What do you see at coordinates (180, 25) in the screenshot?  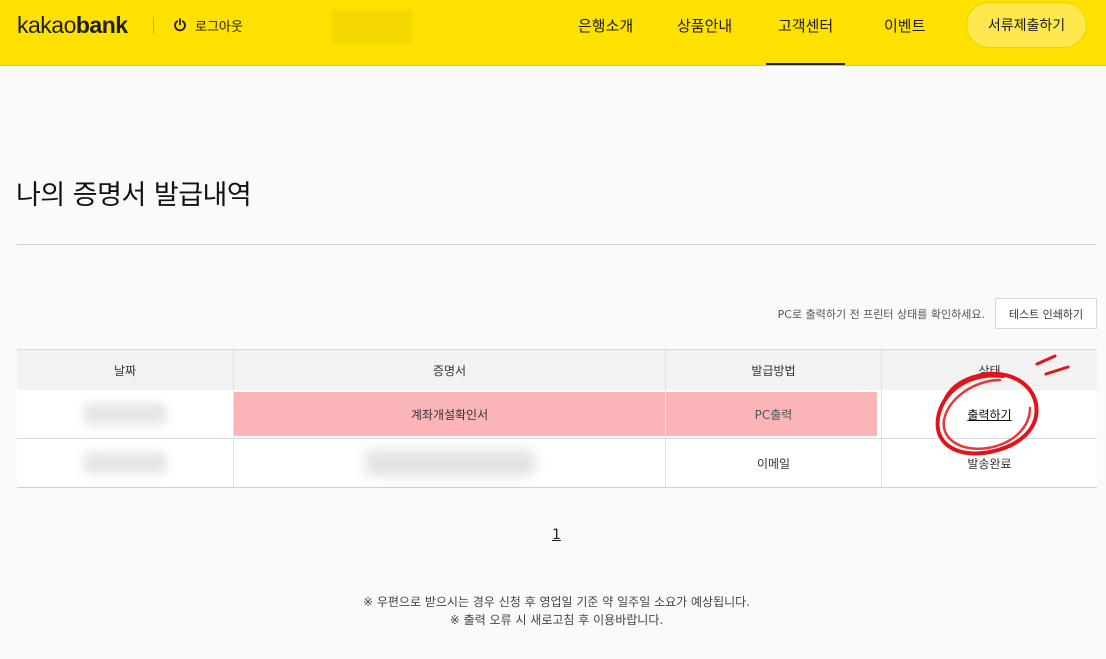 I see `power-icon` at bounding box center [180, 25].